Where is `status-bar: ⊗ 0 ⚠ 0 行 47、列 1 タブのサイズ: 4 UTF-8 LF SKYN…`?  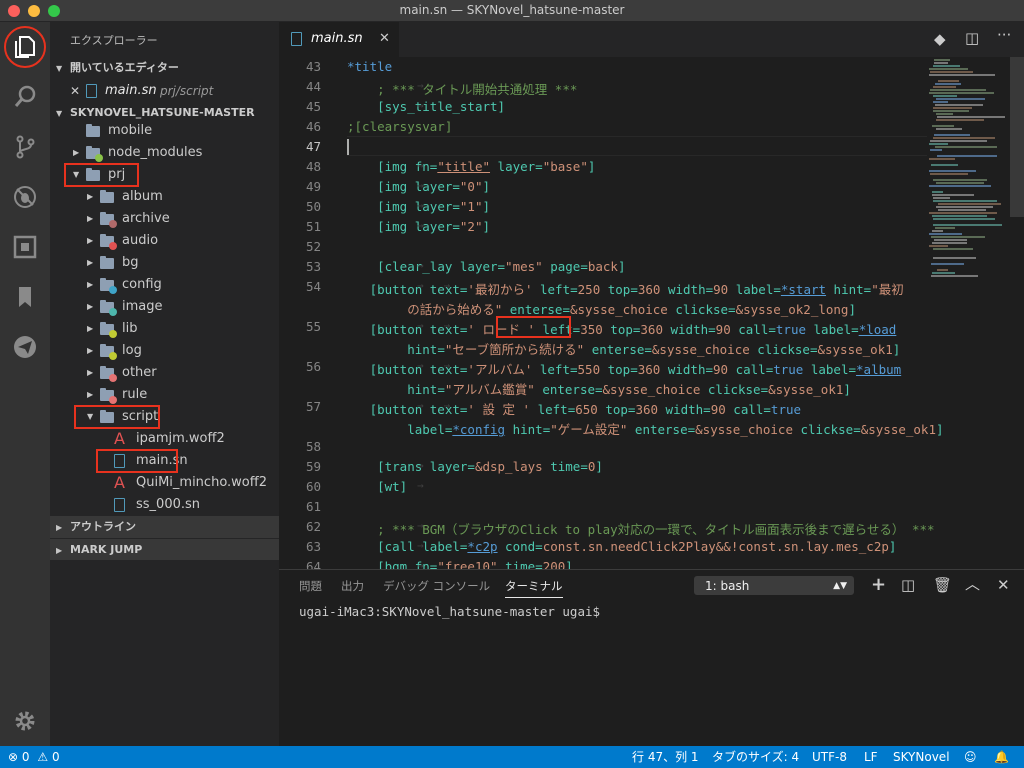
status-bar: ⊗ 0 ⚠ 0 行 47、列 1 タブのサイズ: 4 UTF-8 LF SKYN… is located at coordinates (512, 757).